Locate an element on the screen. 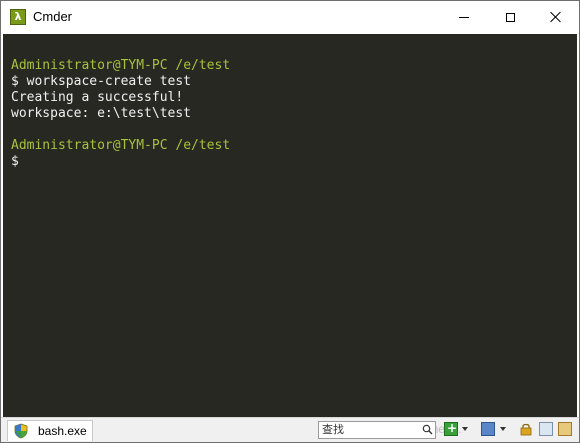 Image resolution: width=580 pixels, height=443 pixels. output-line: $ workspace-create test is located at coordinates (101, 81).